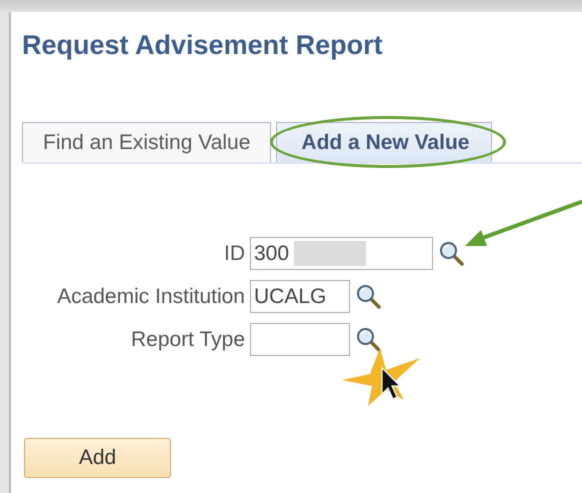 The width and height of the screenshot is (582, 493). Describe the element at coordinates (150, 296) in the screenshot. I see `field-label: Academic Institution` at that location.